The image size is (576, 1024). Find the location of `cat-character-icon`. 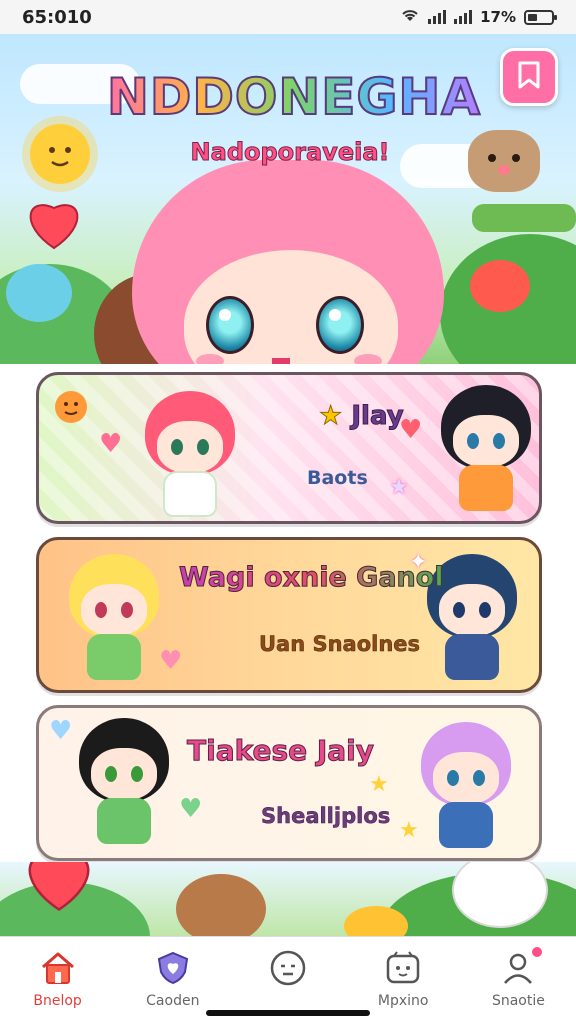

cat-character-icon is located at coordinates (504, 161).